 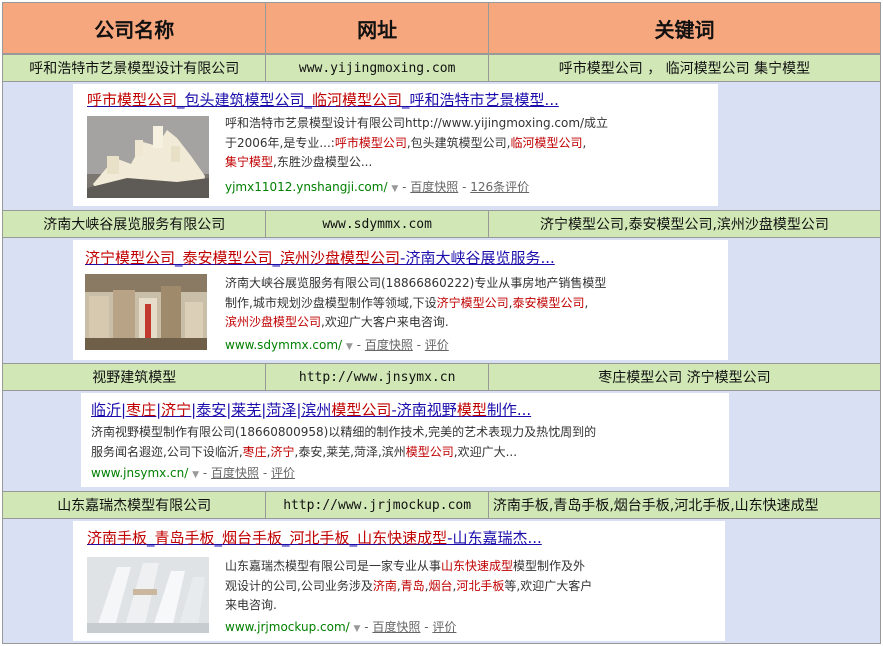 I want to click on snippet-text: 制作,城市规划沙盘模型制作等领域,下设, so click(x=331, y=302).